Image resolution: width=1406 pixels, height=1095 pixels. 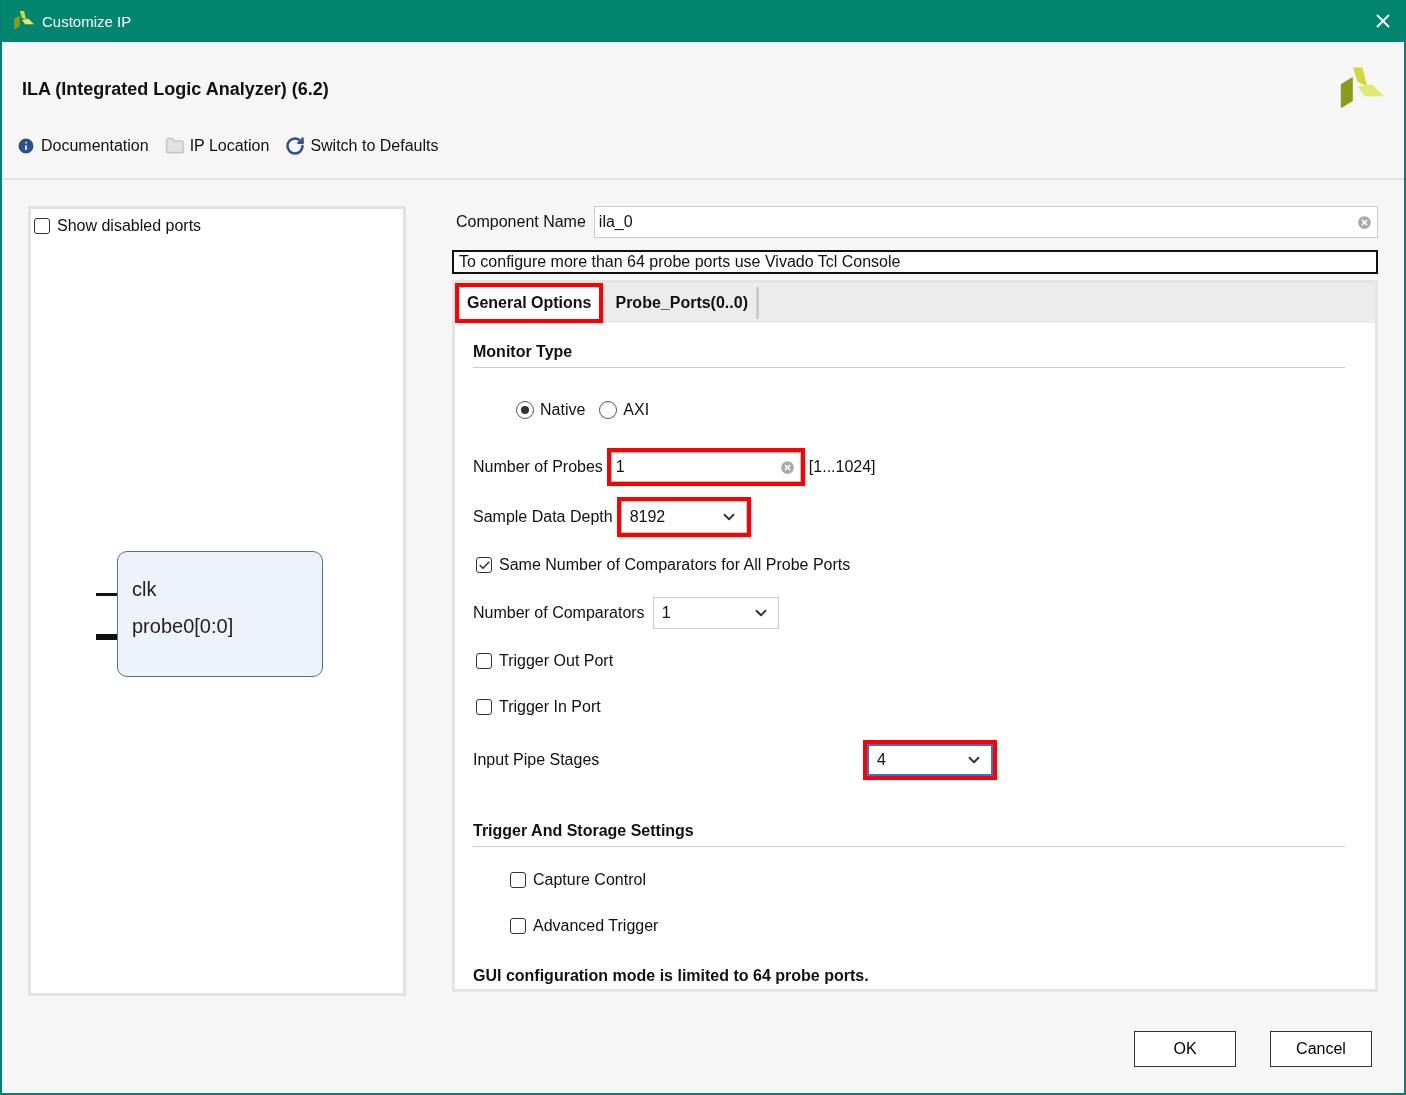 I want to click on section-heading: Monitor Type, so click(x=909, y=351).